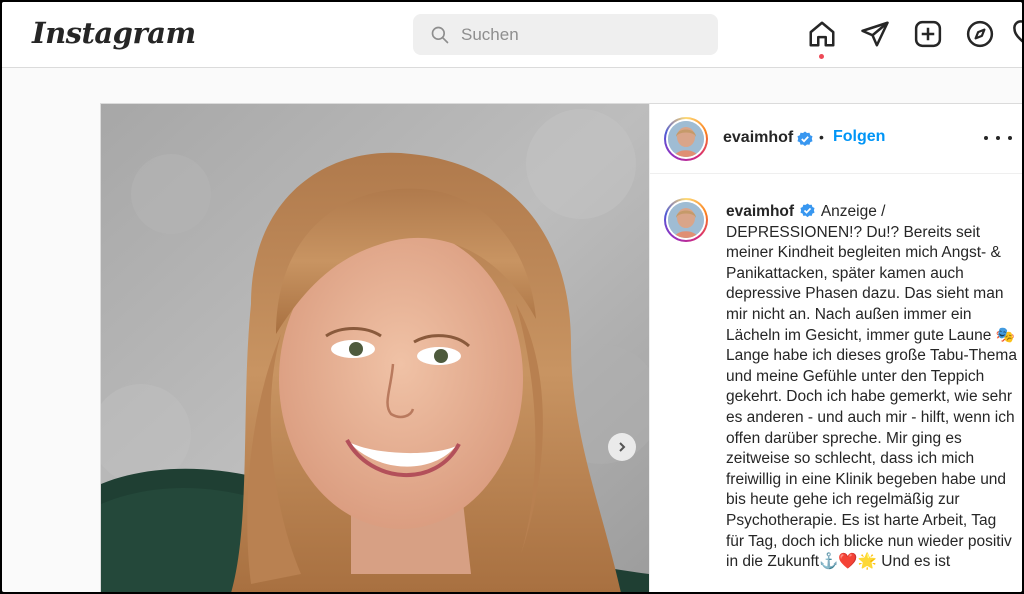 This screenshot has height=594, width=1024. I want to click on avatar, so click(686, 139).